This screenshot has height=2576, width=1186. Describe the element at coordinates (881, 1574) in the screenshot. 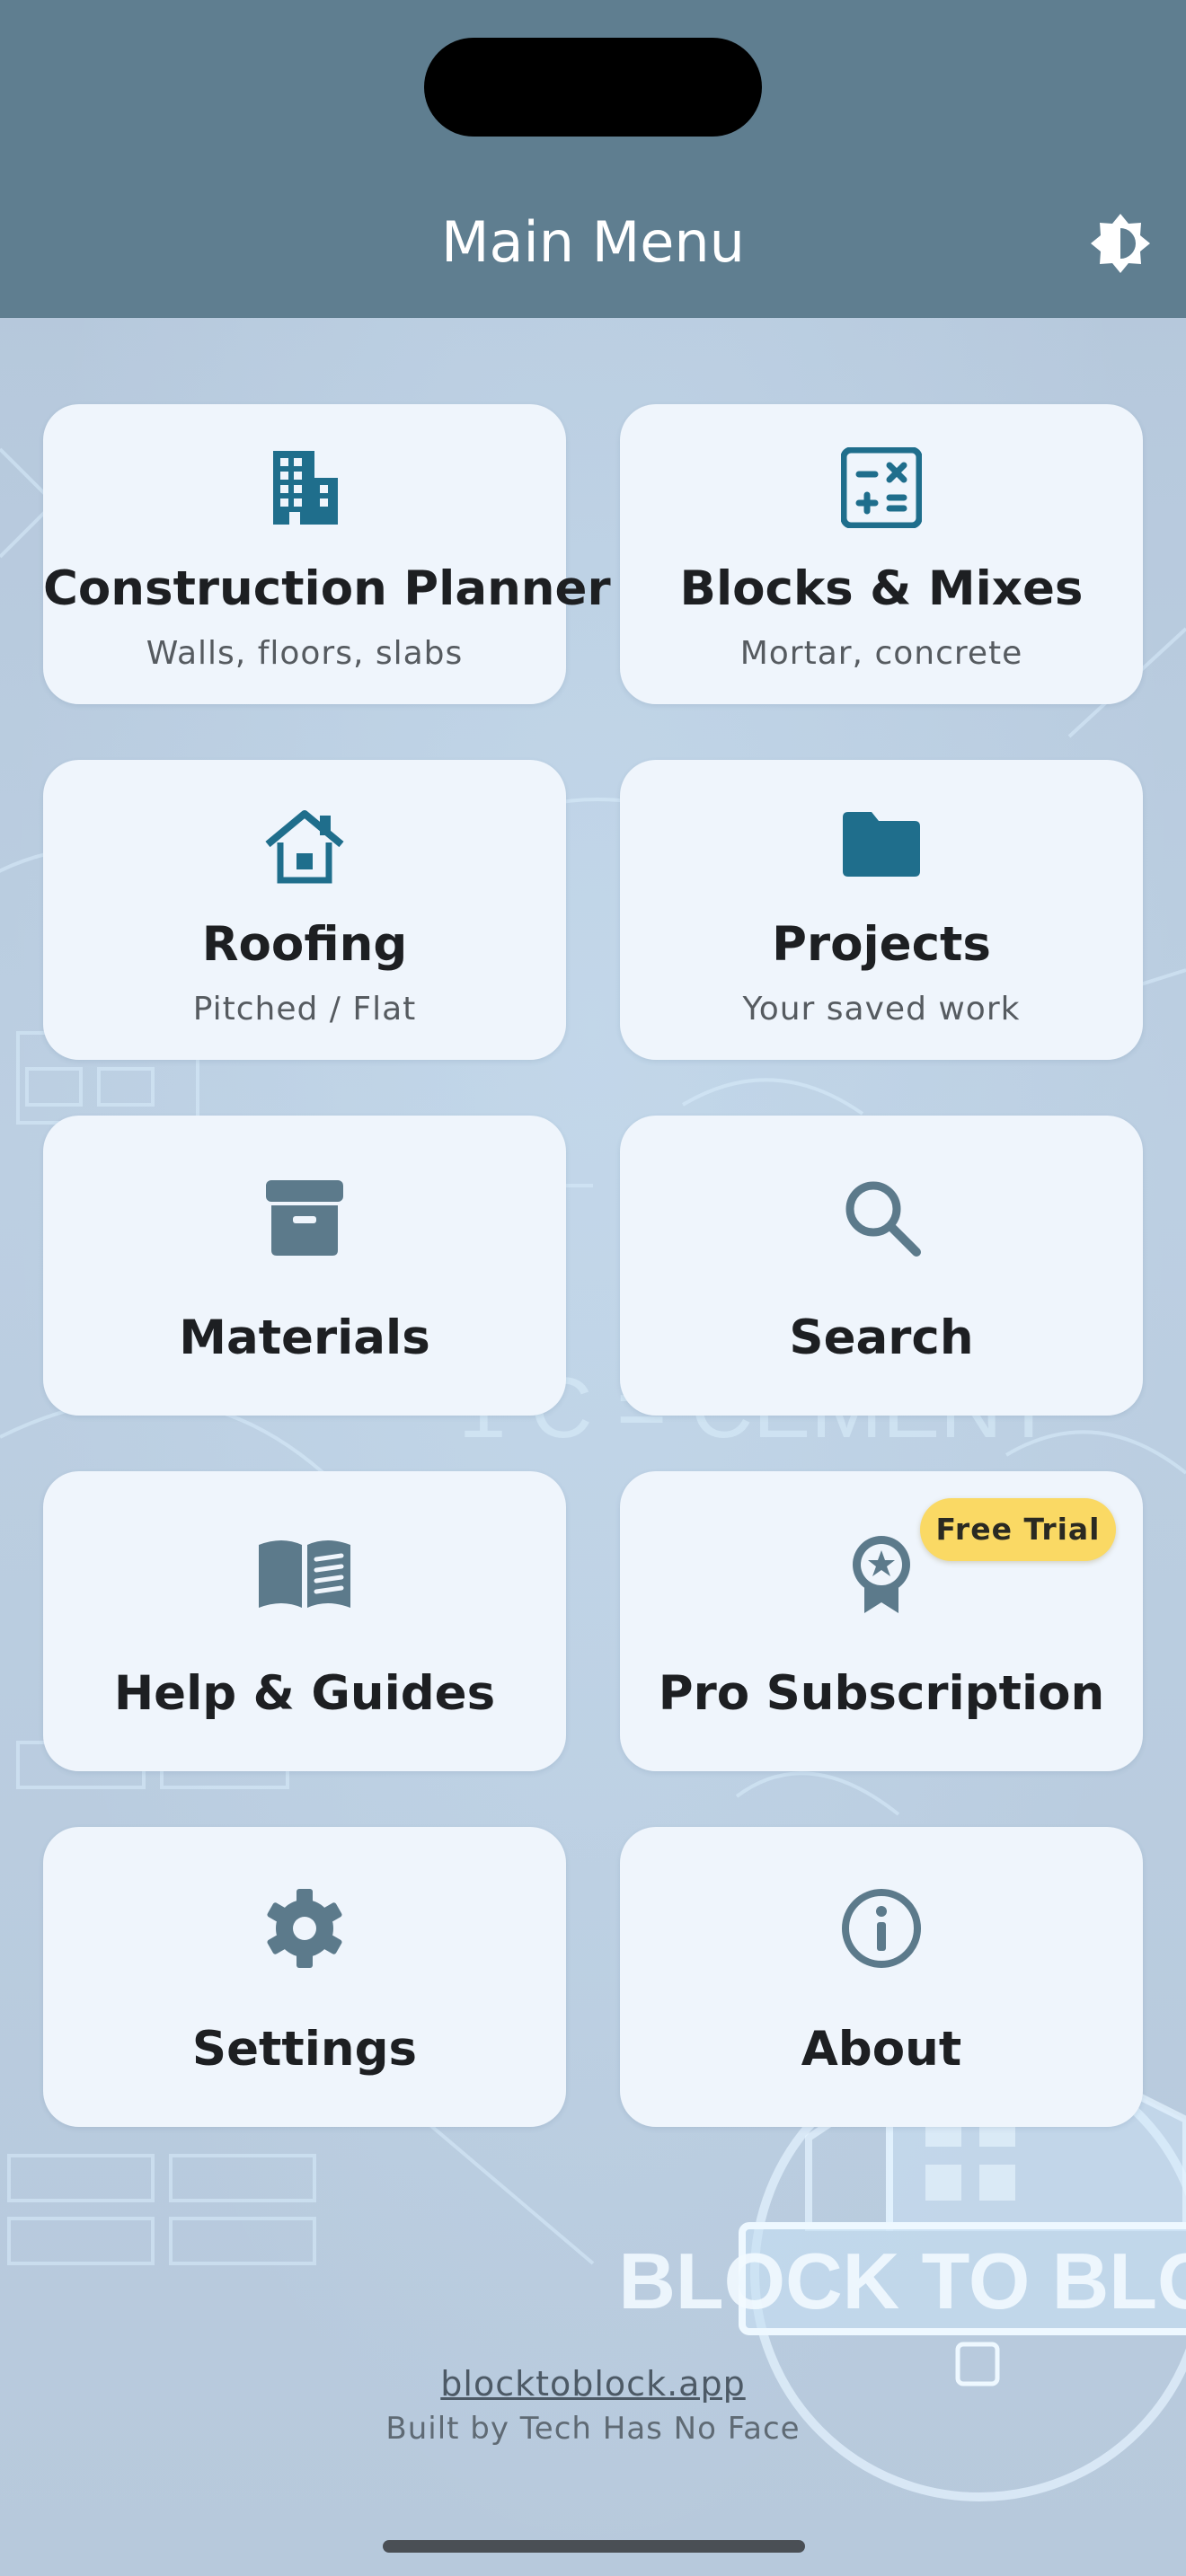

I see `award-ribbon-icon` at that location.